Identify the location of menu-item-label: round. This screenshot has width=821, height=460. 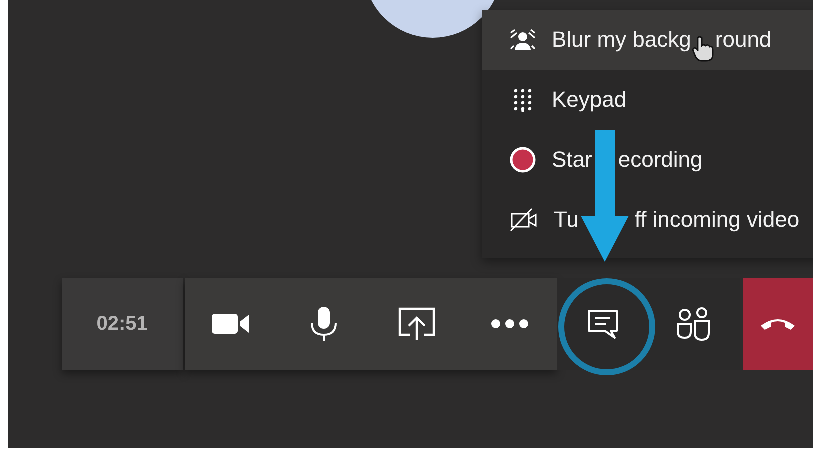
(743, 40).